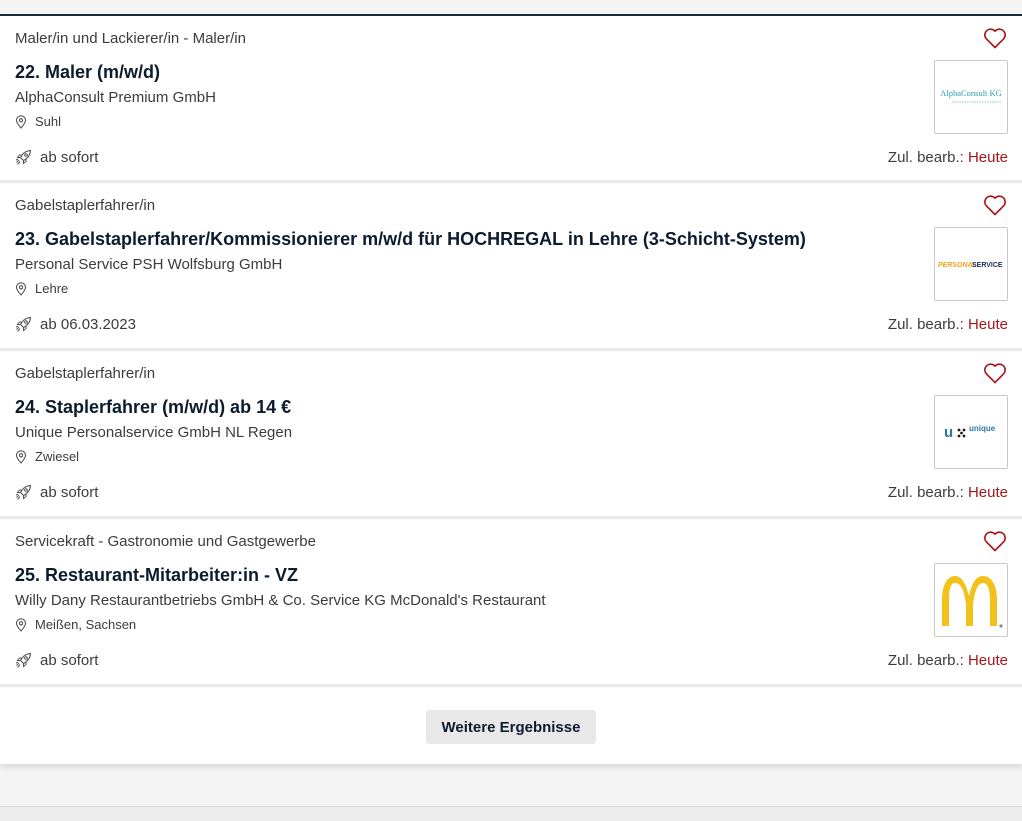  What do you see at coordinates (130, 38) in the screenshot?
I see `job-category: Maler/in und Lackierer/in - Maler/in` at bounding box center [130, 38].